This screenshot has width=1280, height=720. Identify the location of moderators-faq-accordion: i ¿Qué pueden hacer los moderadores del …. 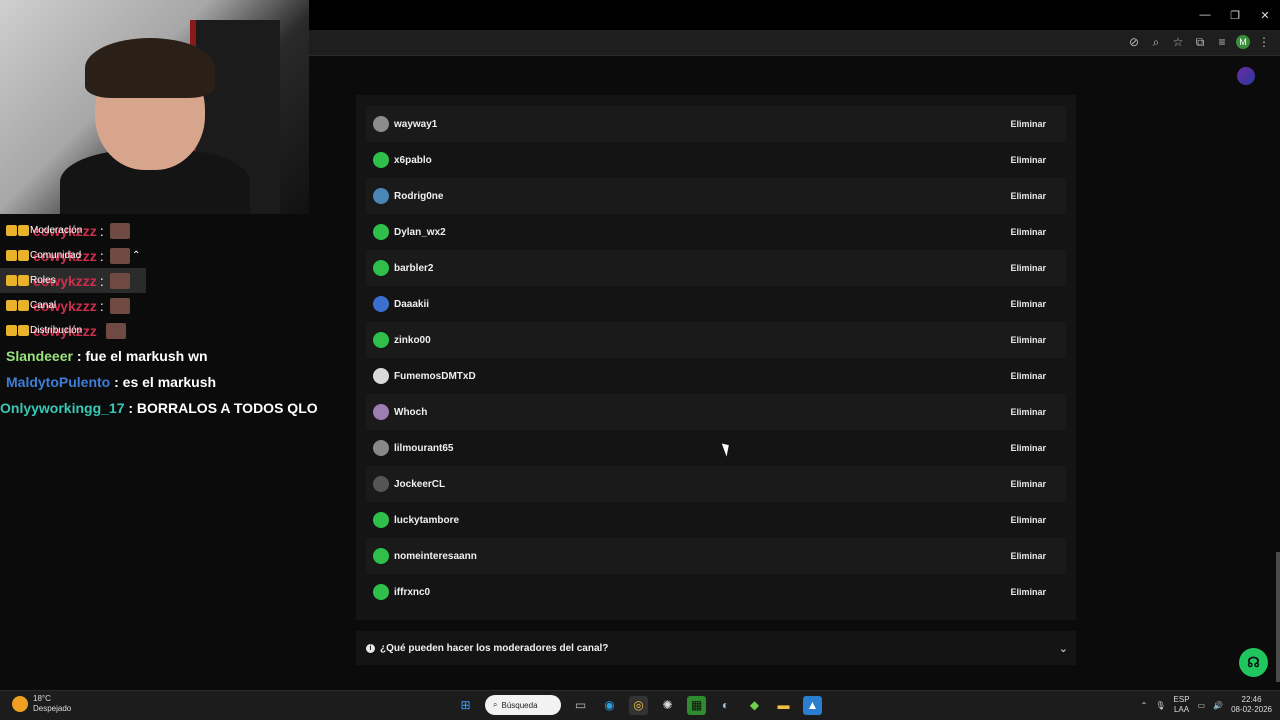
(716, 648).